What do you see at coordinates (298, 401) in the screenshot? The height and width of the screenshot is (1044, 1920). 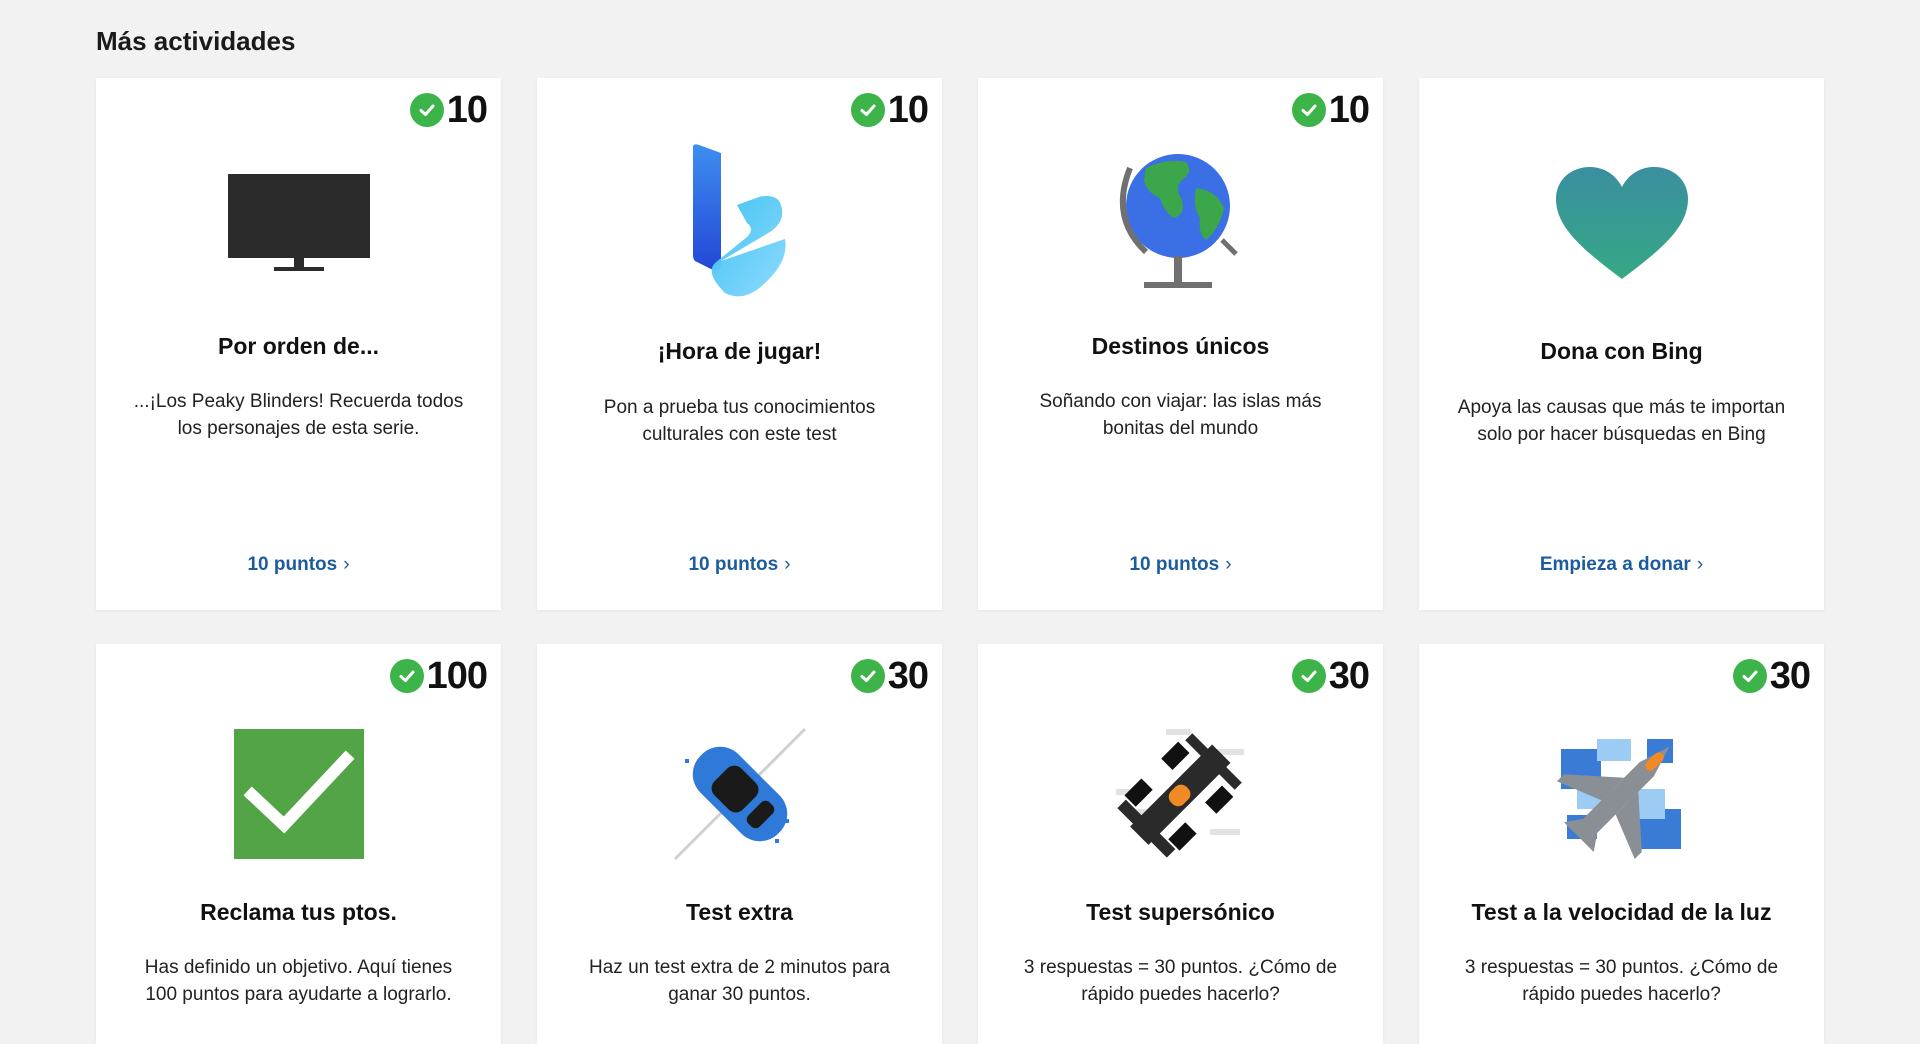 I see `card-description-line: ...¡Los Peaky Blinders! Recuerda todos` at bounding box center [298, 401].